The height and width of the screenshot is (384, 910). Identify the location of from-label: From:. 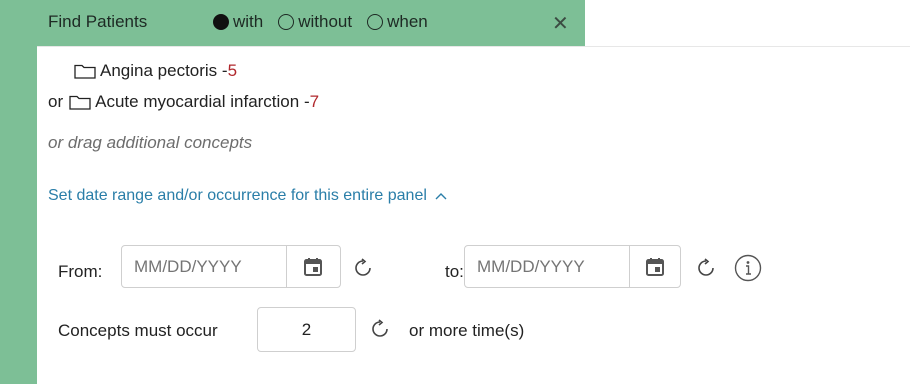
(80, 271).